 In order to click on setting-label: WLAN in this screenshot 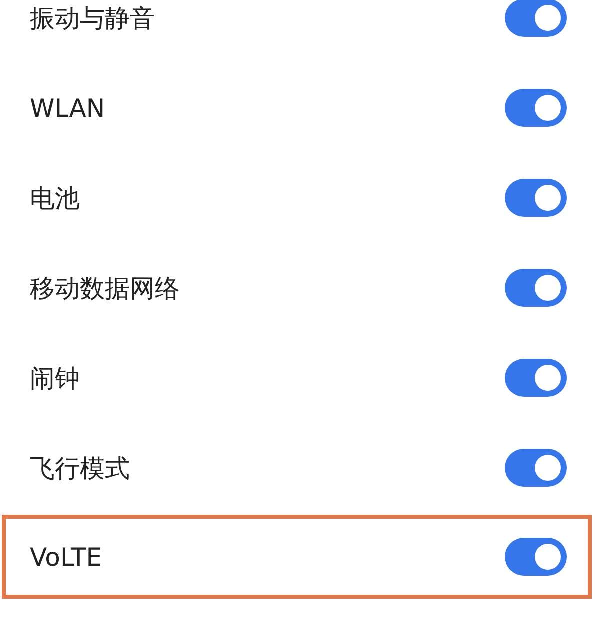, I will do `click(68, 108)`.